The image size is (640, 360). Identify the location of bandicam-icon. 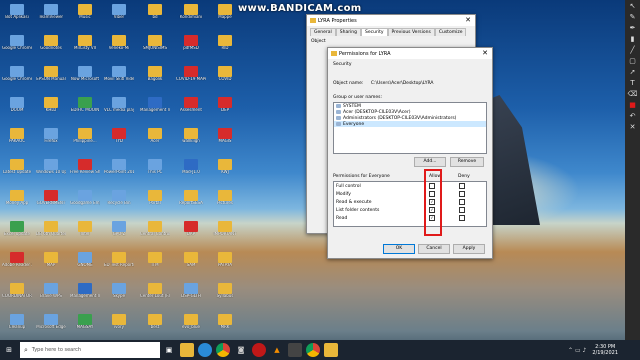
(259, 350).